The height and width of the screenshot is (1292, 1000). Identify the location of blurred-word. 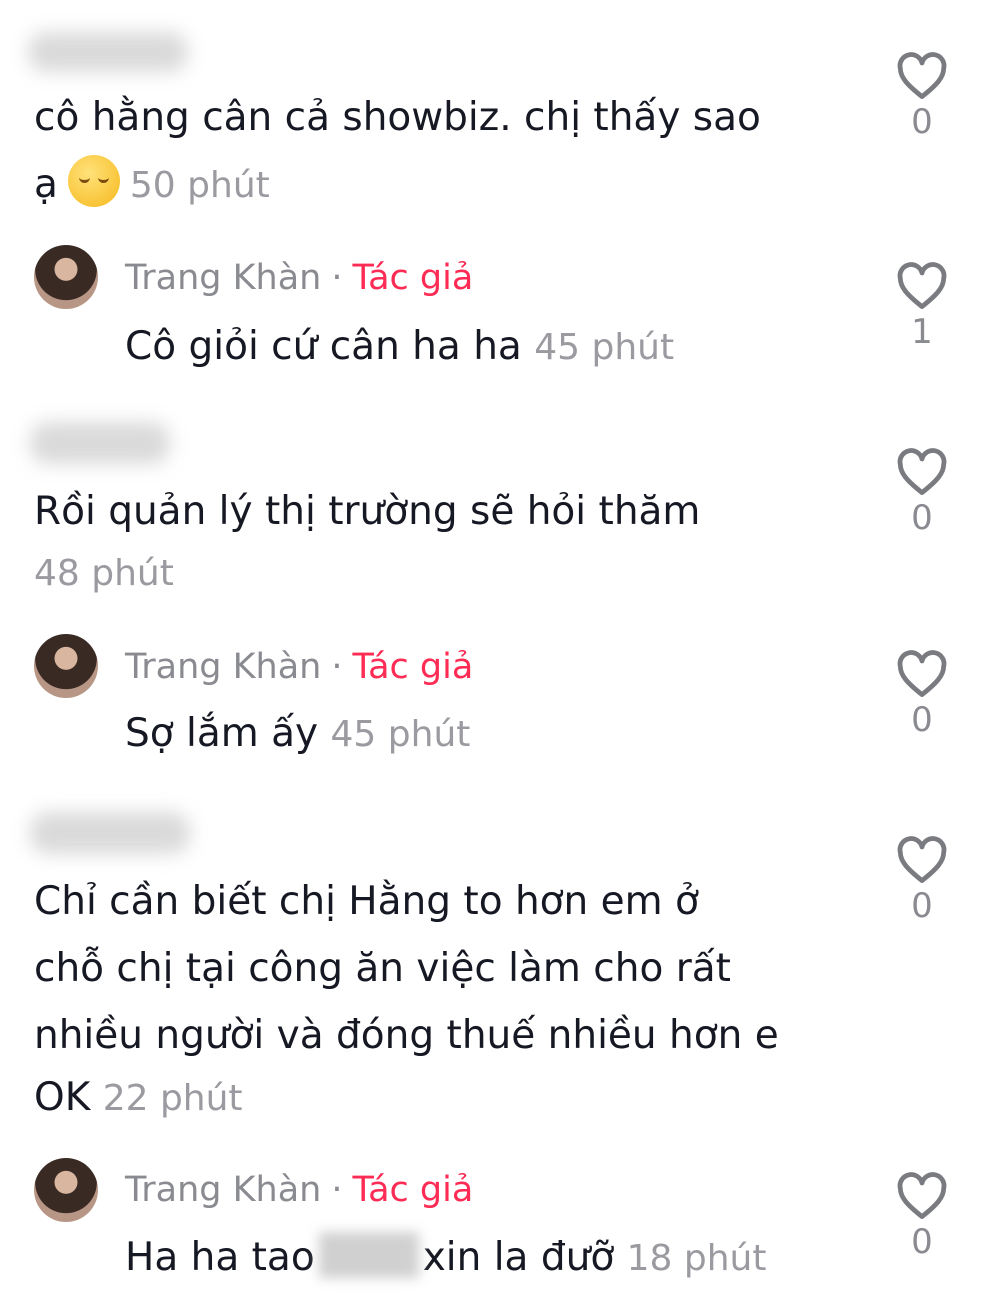
(368, 1255).